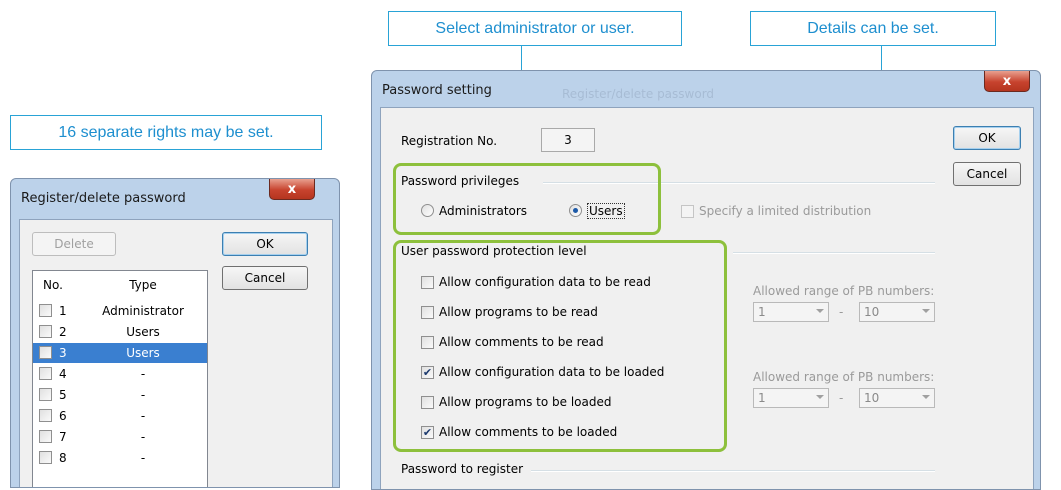  I want to click on list-item: 2 Users, so click(120, 332).